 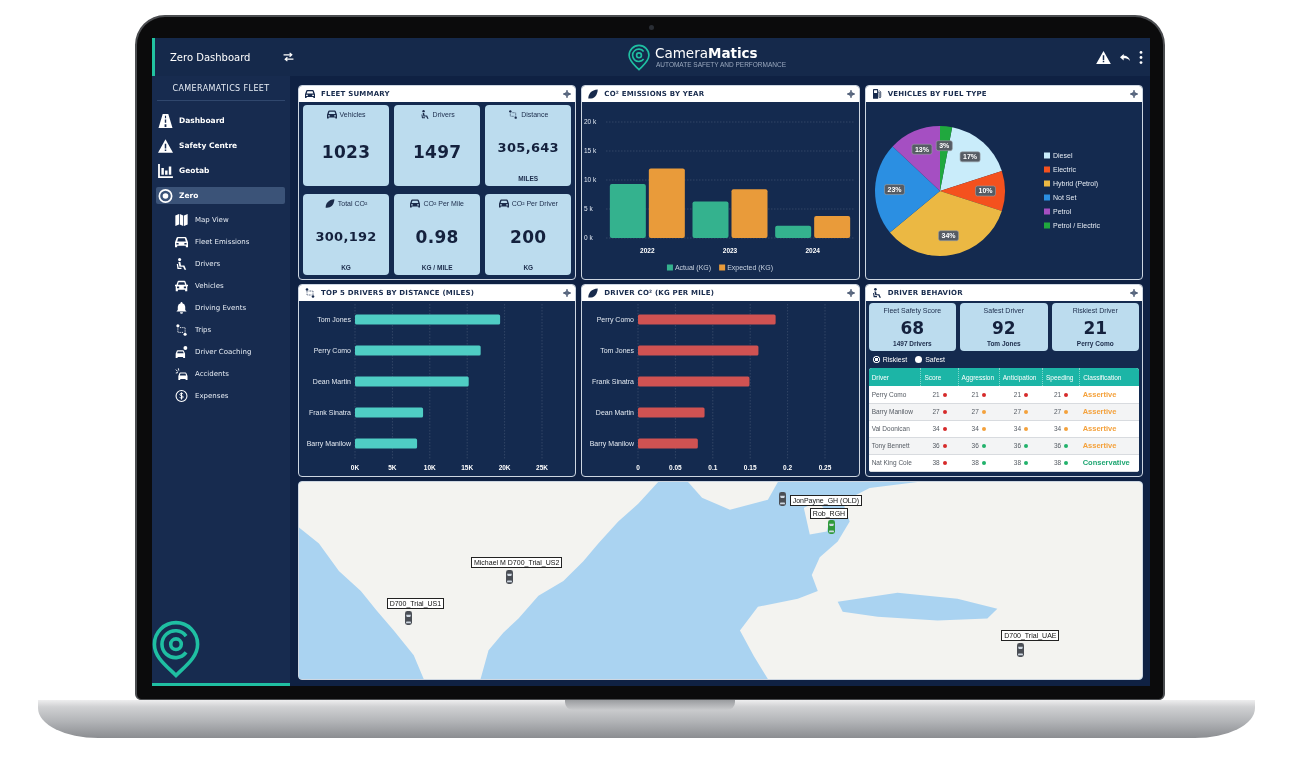 I want to click on stat-value: 200, so click(x=528, y=237).